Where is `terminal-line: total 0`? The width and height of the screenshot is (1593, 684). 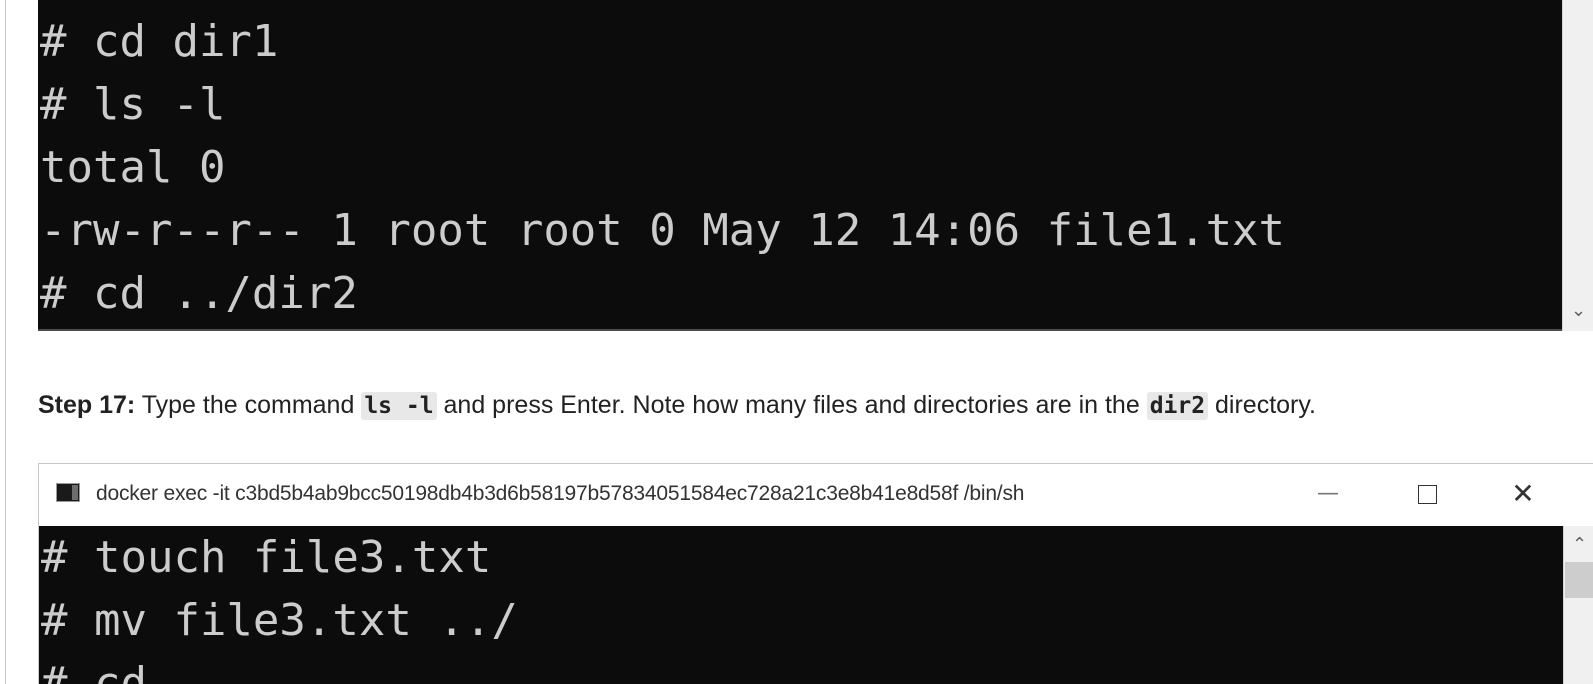 terminal-line: total 0 is located at coordinates (133, 167).